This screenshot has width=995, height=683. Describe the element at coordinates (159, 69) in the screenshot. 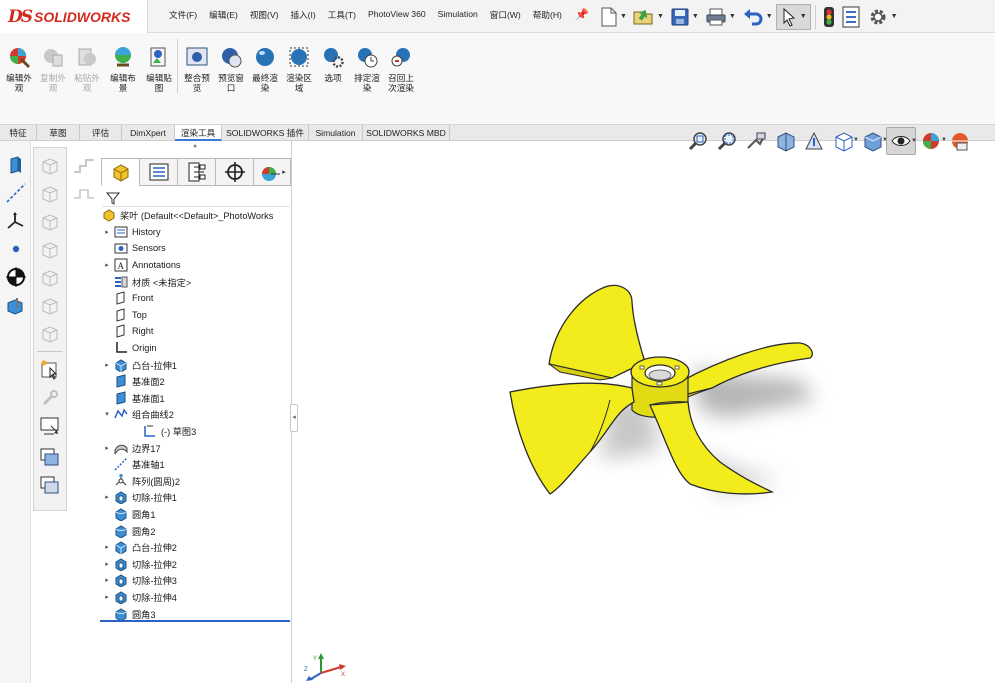

I see `edit-decal-button: 编辑贴图` at that location.